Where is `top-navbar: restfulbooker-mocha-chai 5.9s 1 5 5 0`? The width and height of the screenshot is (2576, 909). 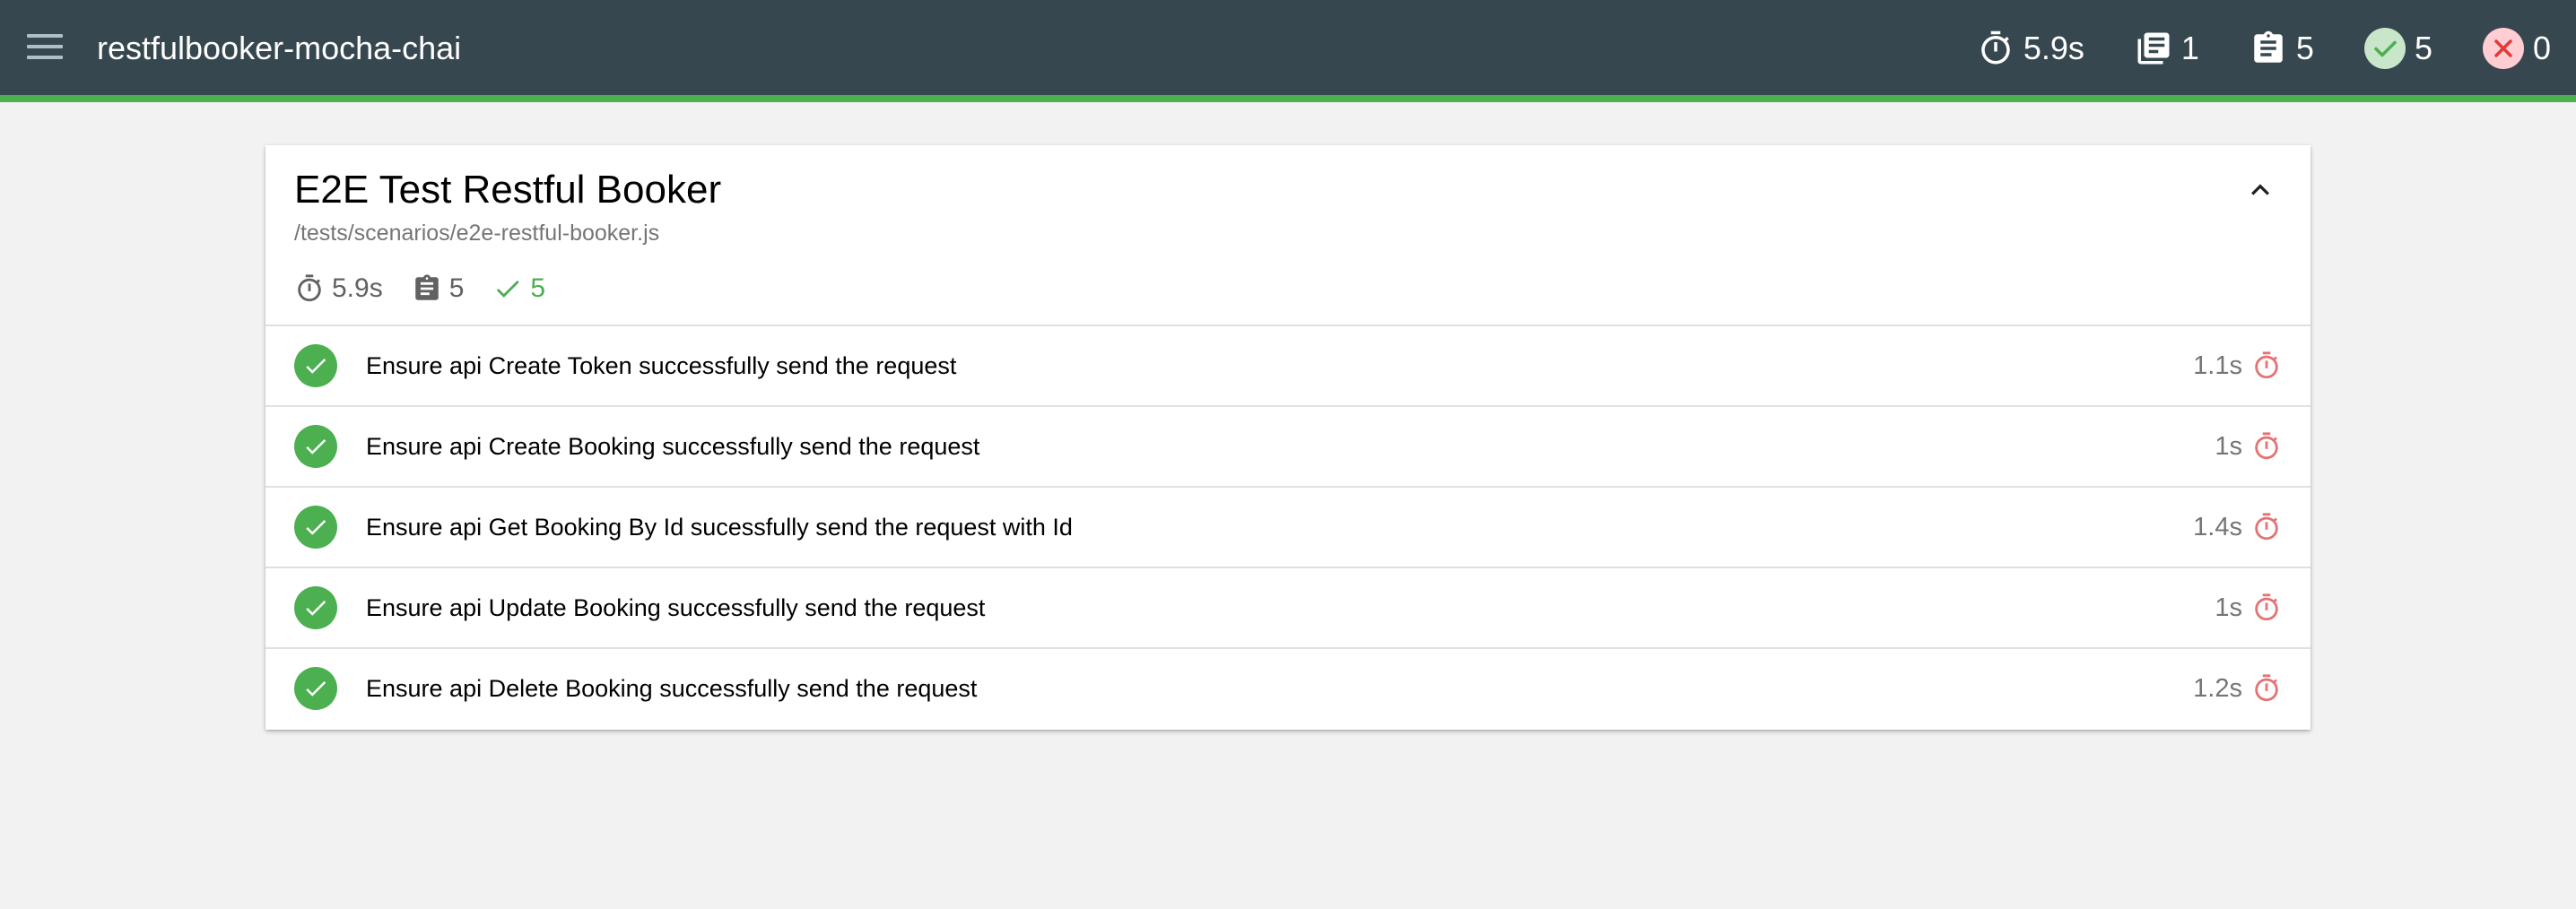
top-navbar: restfulbooker-mocha-chai 5.9s 1 5 5 0 is located at coordinates (1288, 51).